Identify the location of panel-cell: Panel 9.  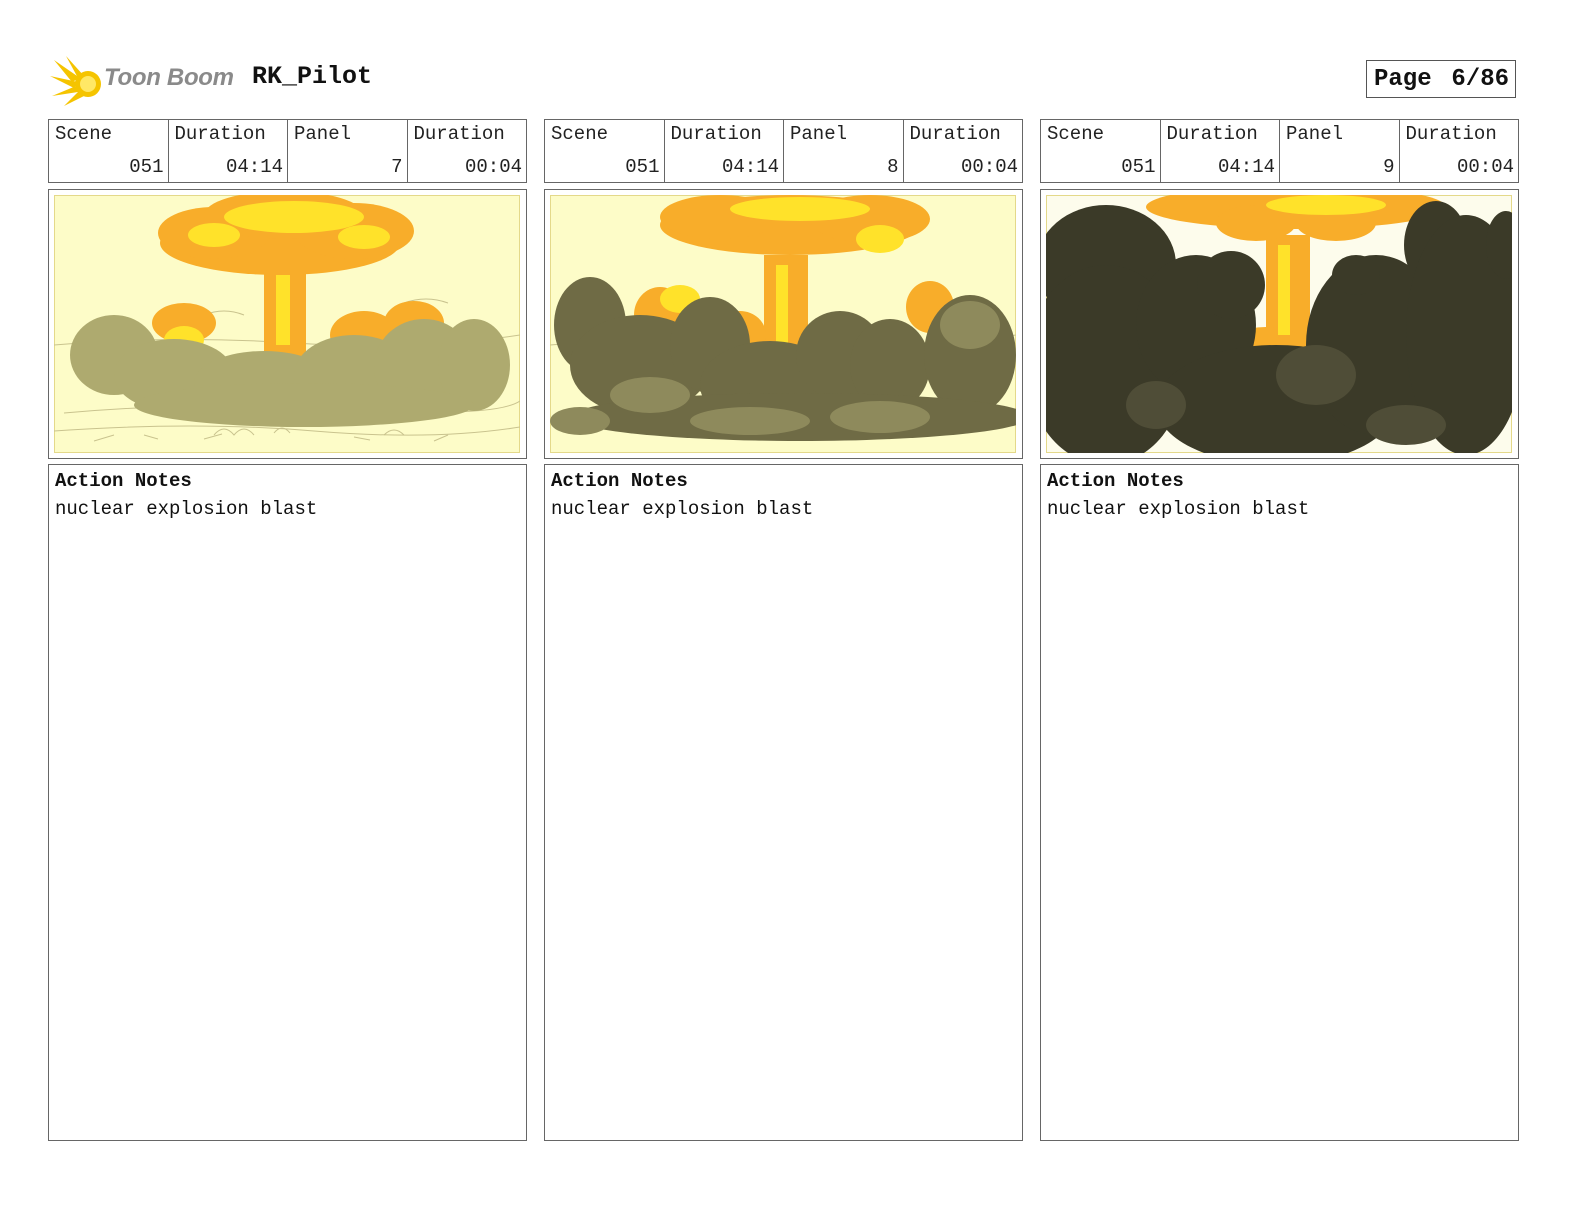
(1340, 151).